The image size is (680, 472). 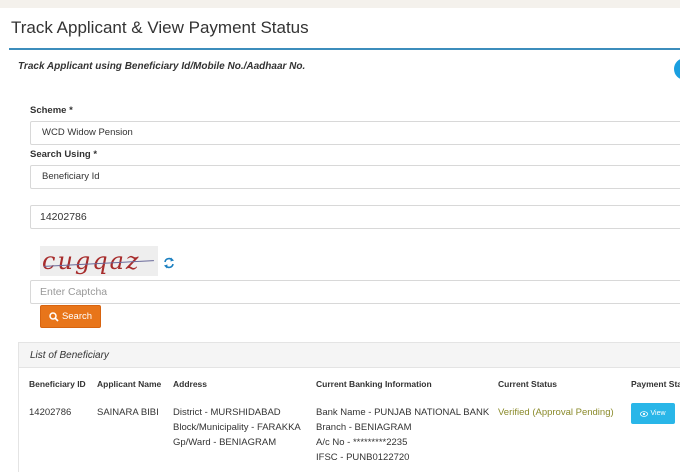 I want to click on column-header-banking: Current Banking Information, so click(x=374, y=384).